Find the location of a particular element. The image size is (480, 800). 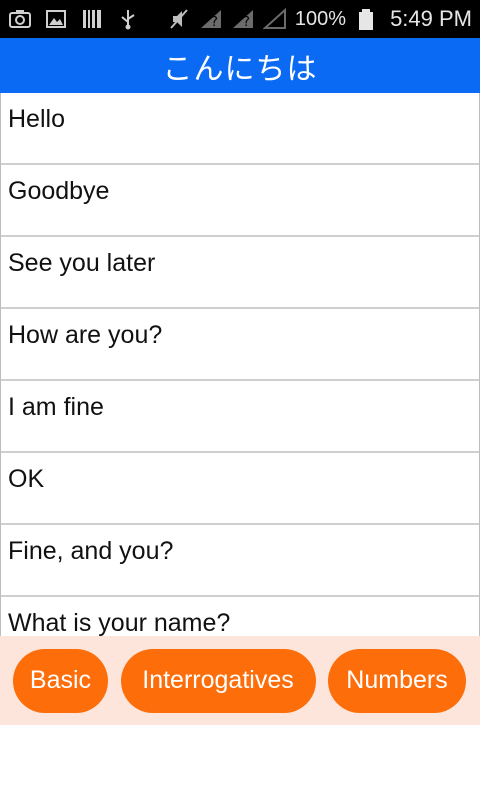

battery-percentage: 100% is located at coordinates (320, 18).